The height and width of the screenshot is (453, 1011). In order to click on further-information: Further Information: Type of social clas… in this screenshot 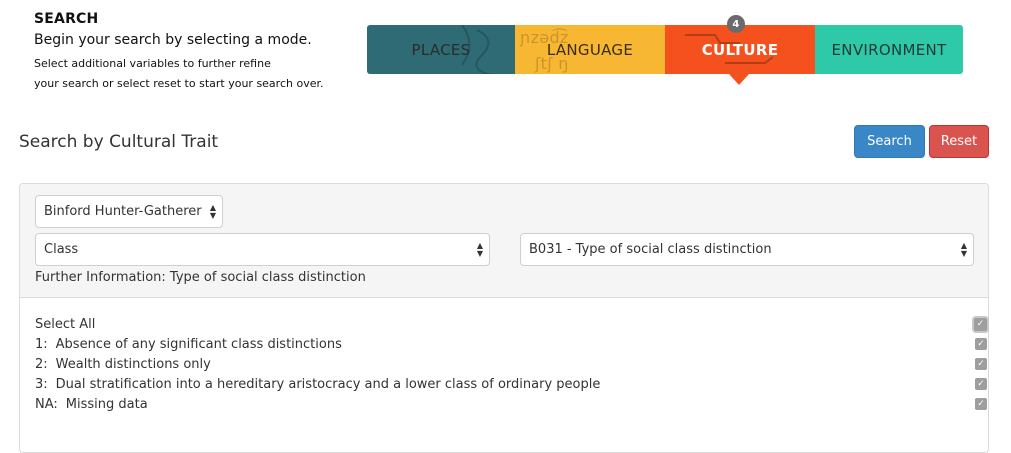, I will do `click(200, 277)`.